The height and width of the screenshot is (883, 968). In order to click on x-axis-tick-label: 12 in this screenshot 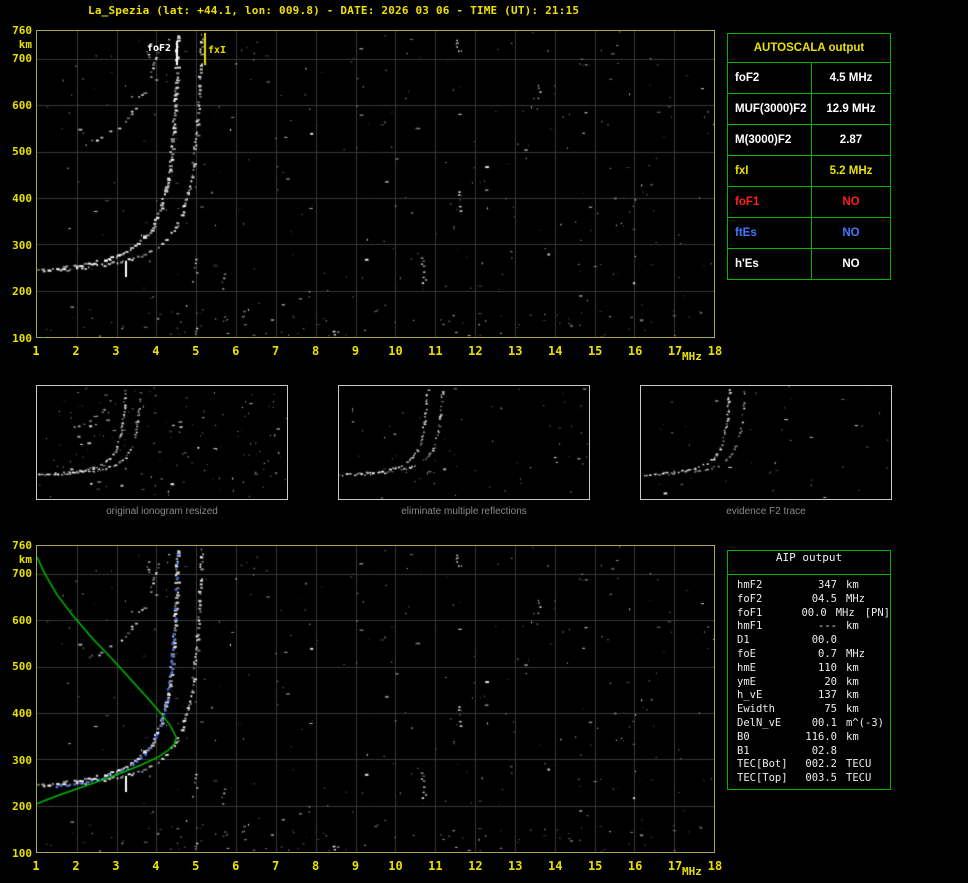, I will do `click(475, 351)`.